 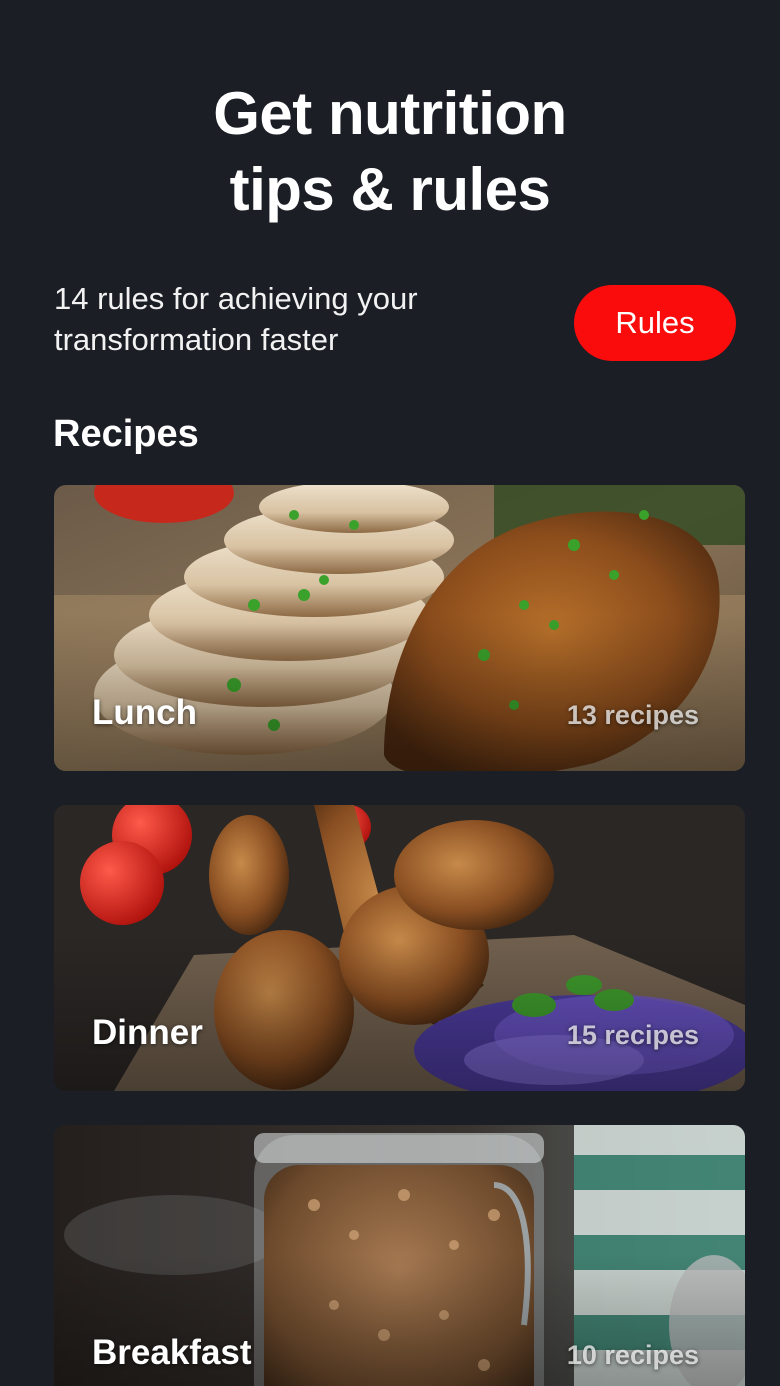 What do you see at coordinates (196, 339) in the screenshot?
I see `rules-description-line-2: transformation faster` at bounding box center [196, 339].